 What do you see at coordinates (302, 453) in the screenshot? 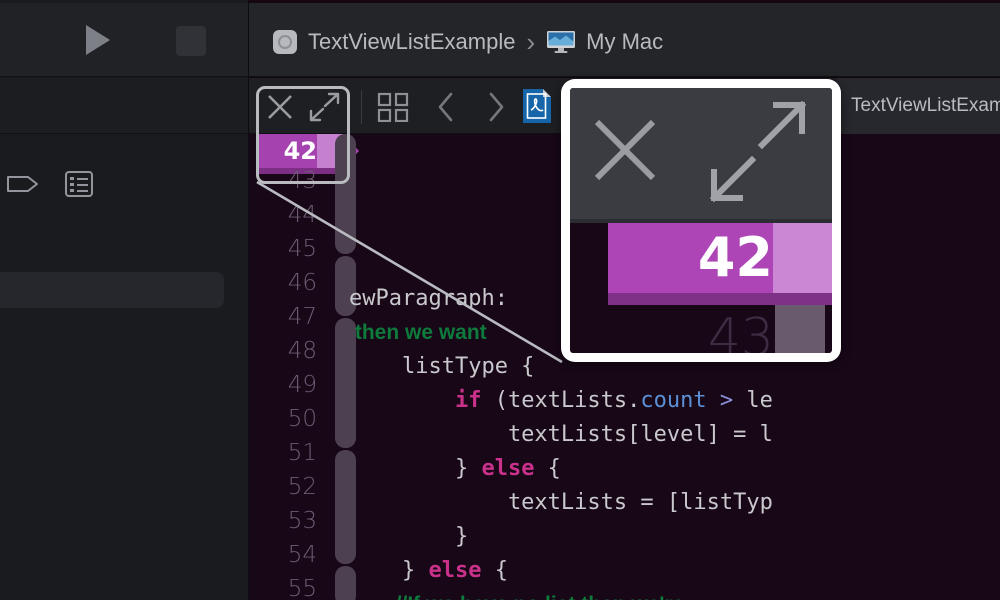
I see `line-number: 51` at bounding box center [302, 453].